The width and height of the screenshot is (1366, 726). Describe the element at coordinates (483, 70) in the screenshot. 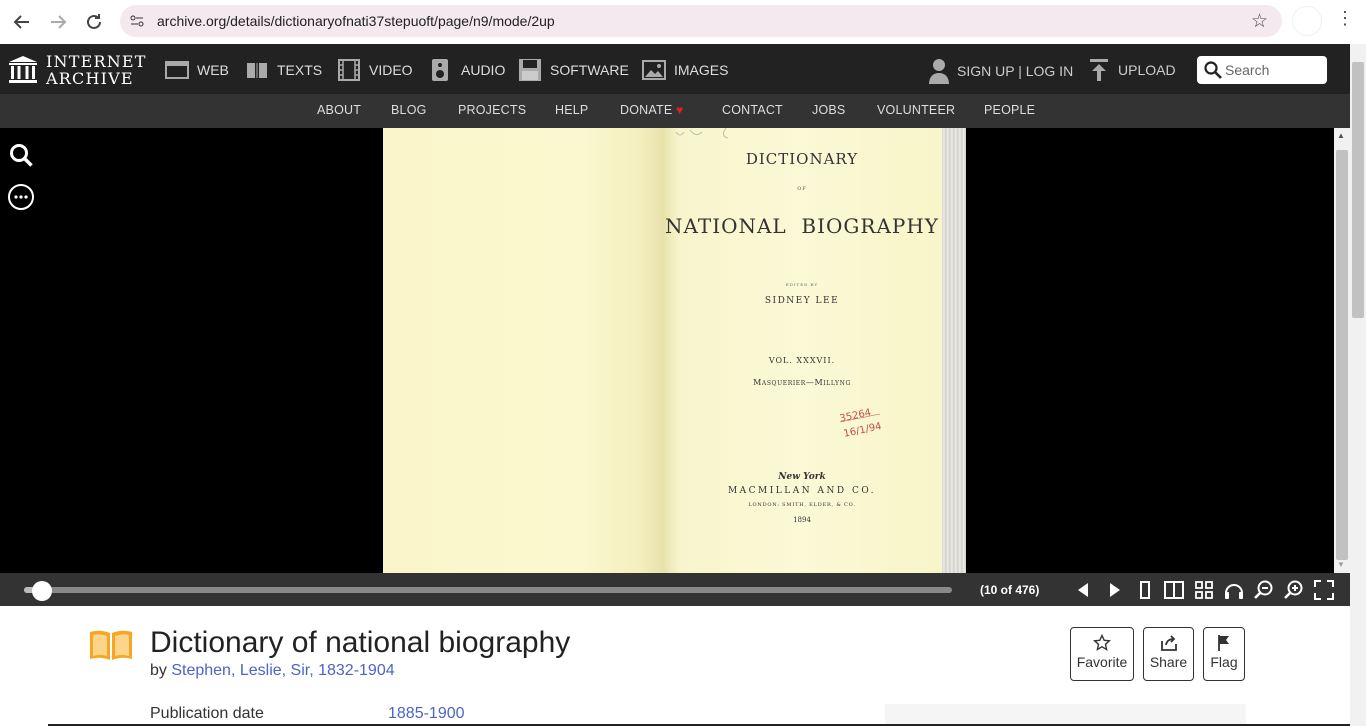

I see `nav-audio-label: AUDIO` at that location.